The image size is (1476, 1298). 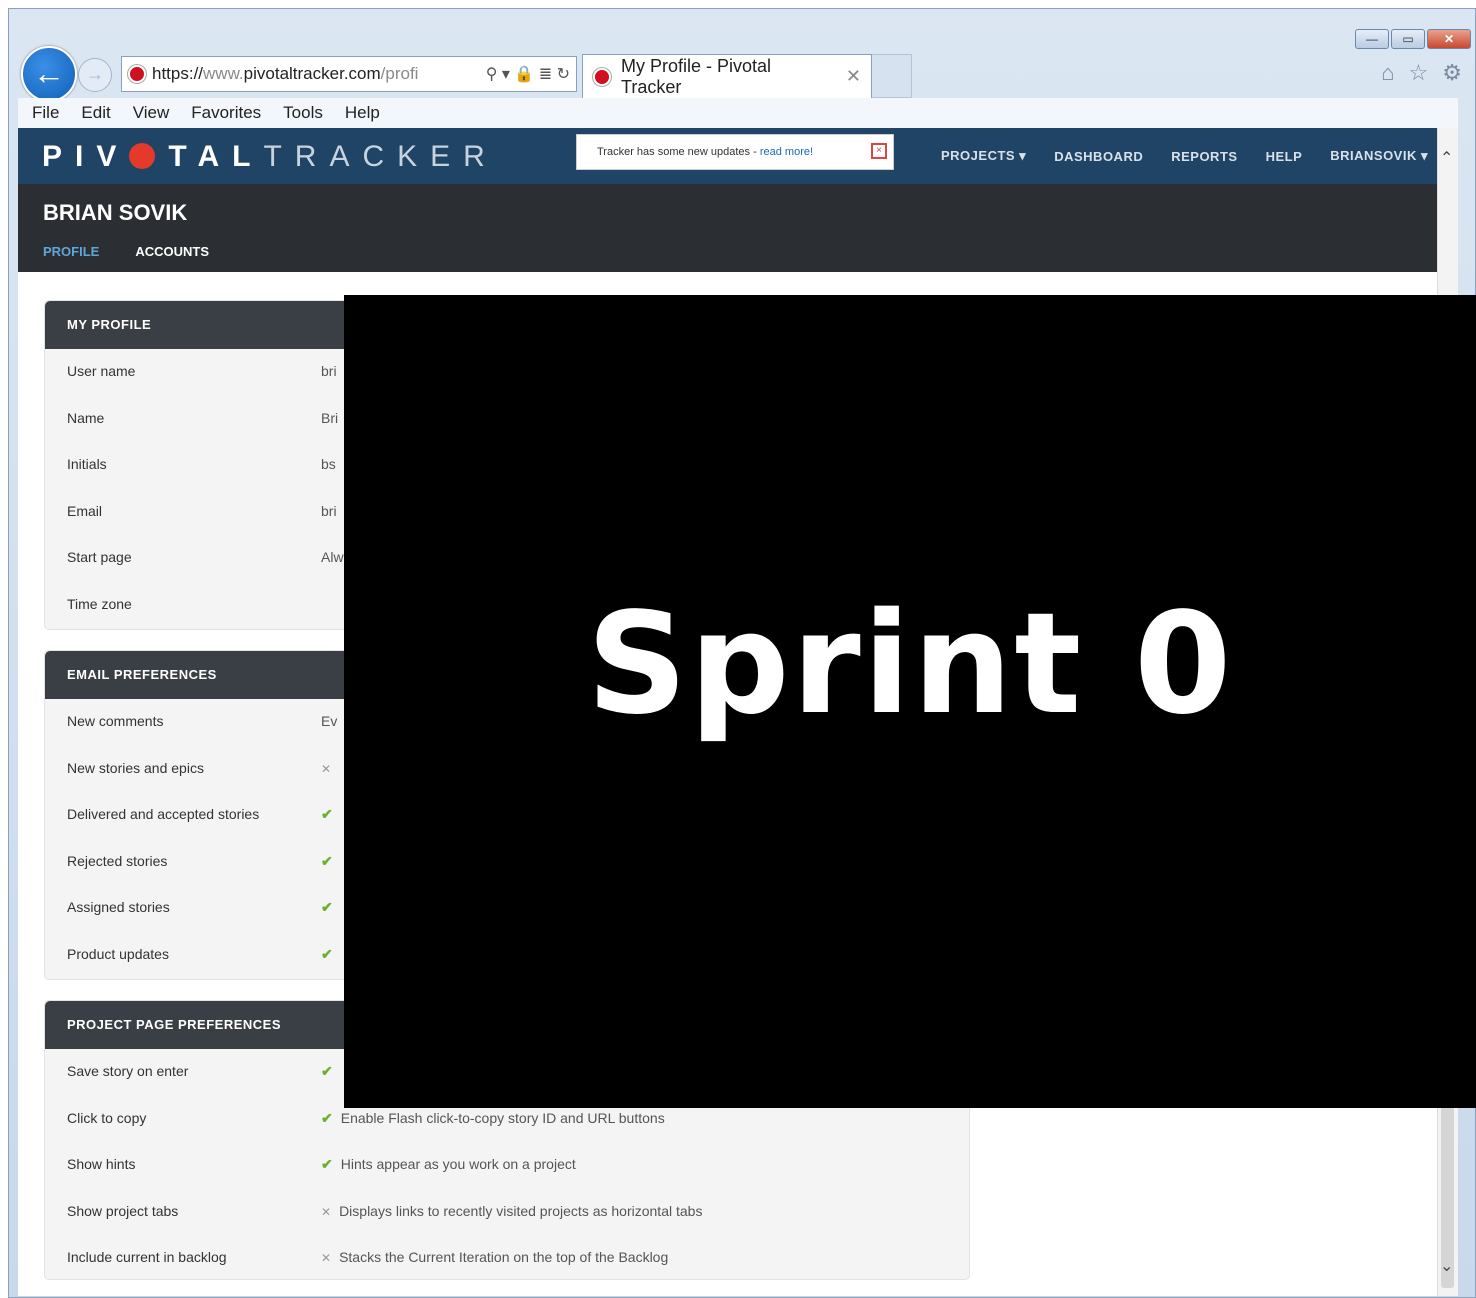 What do you see at coordinates (172, 251) in the screenshot?
I see `tab-accounts: ACCOUNTS` at bounding box center [172, 251].